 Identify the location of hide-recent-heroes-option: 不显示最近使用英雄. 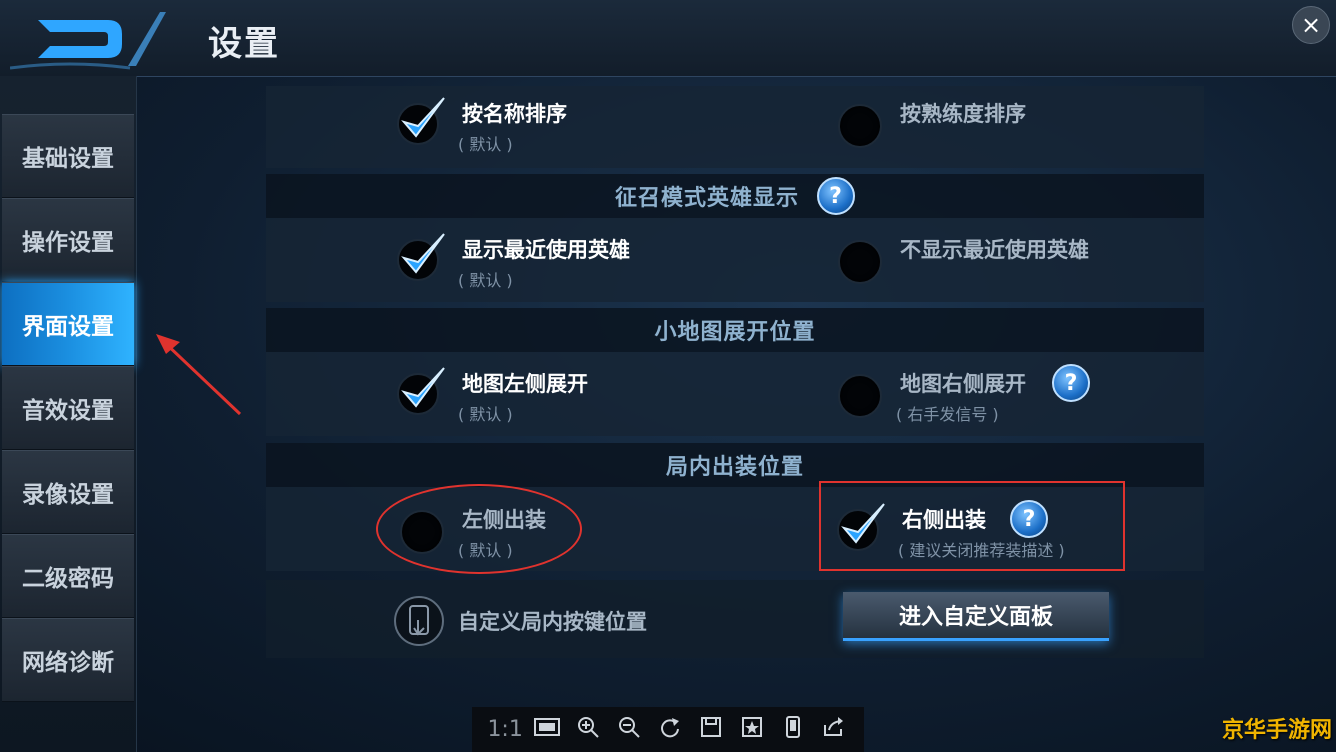
(1003, 268).